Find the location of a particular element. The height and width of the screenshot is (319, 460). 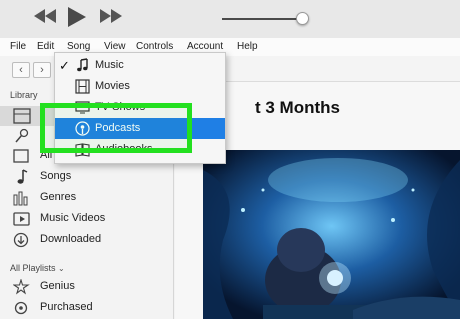

music-video-icon is located at coordinates (21, 219).